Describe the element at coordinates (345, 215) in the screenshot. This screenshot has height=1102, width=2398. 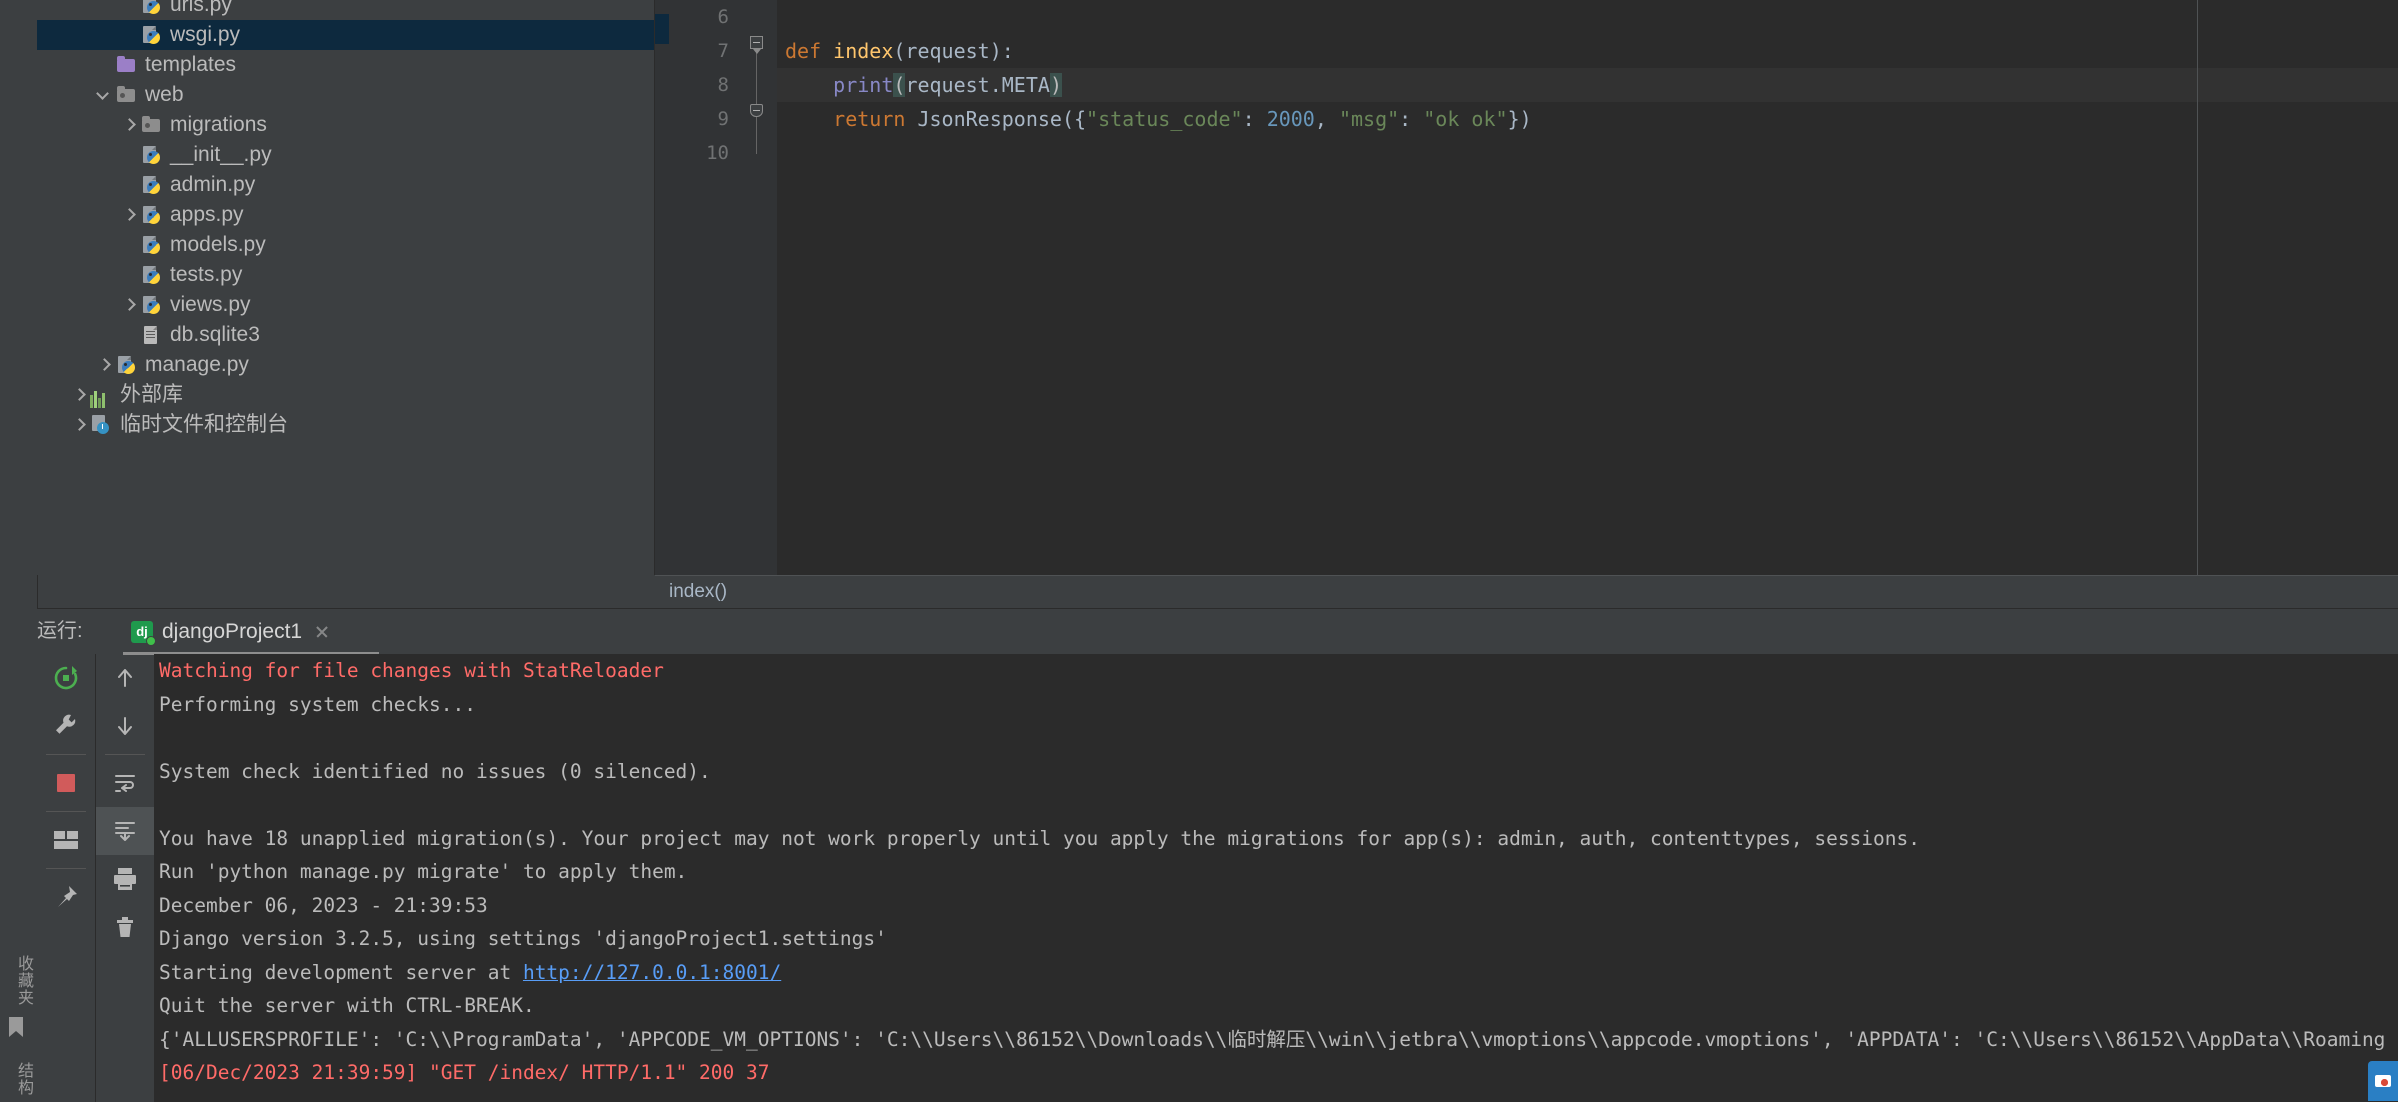
I see `tree-item: apps.py` at that location.